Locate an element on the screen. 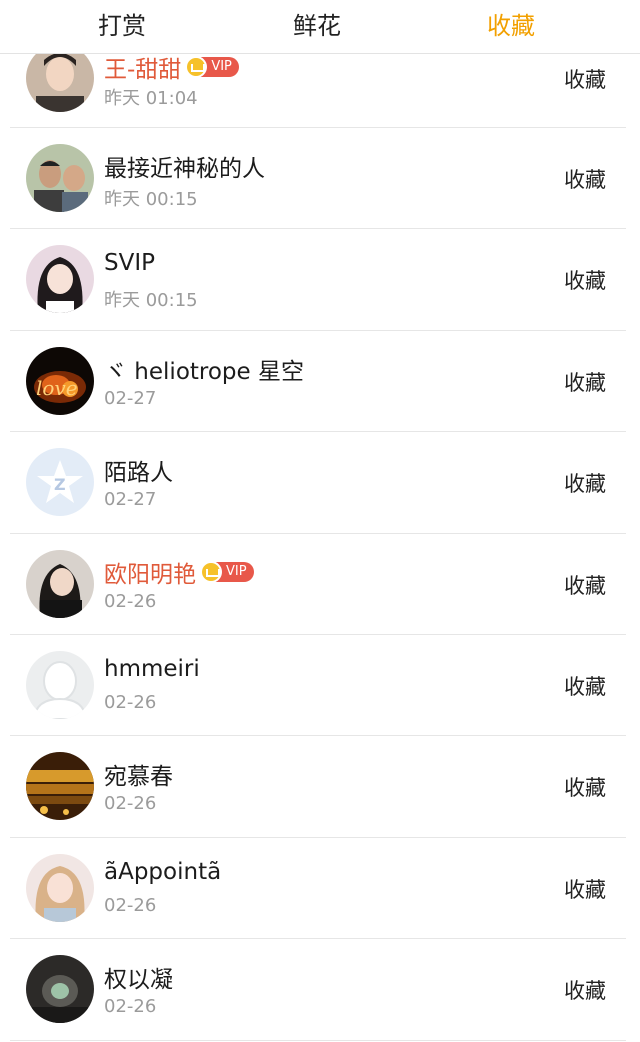 This screenshot has width=640, height=1042. list-item: 王-甜甜 VIP 昨天 01:04 收藏 is located at coordinates (320, 91).